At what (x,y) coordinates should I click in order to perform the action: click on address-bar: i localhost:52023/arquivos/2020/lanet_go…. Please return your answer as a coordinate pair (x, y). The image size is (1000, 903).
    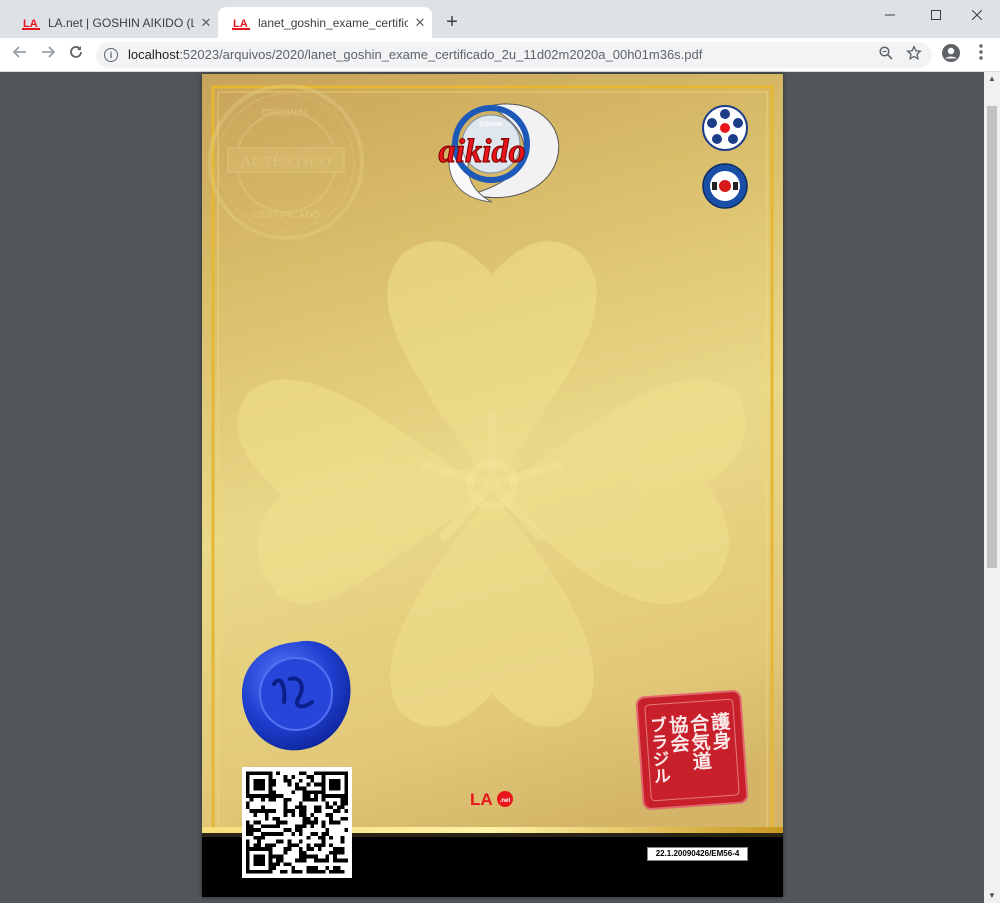
    Looking at the image, I should click on (514, 55).